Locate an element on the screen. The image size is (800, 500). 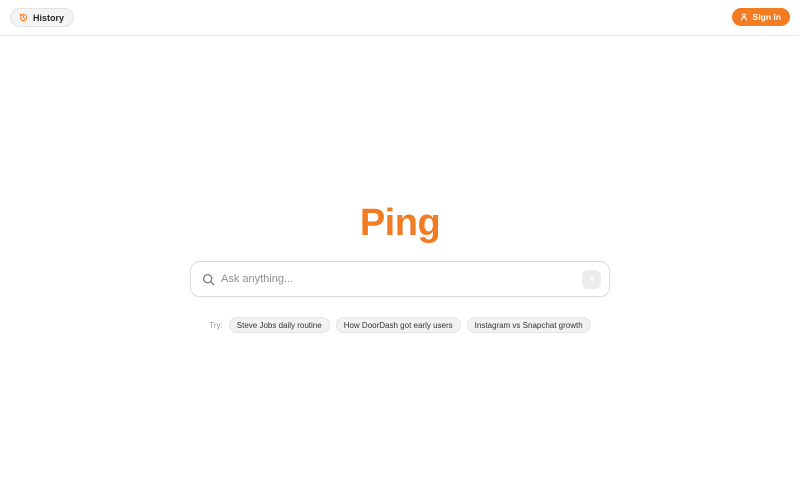
arrow-up-icon is located at coordinates (592, 280).